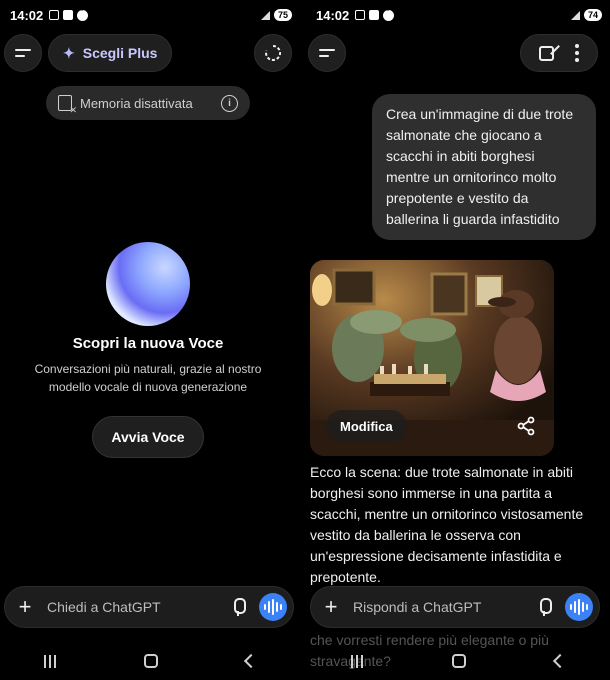 This screenshot has width=610, height=680. I want to click on status-bar: 14:02 75, so click(150, 15).